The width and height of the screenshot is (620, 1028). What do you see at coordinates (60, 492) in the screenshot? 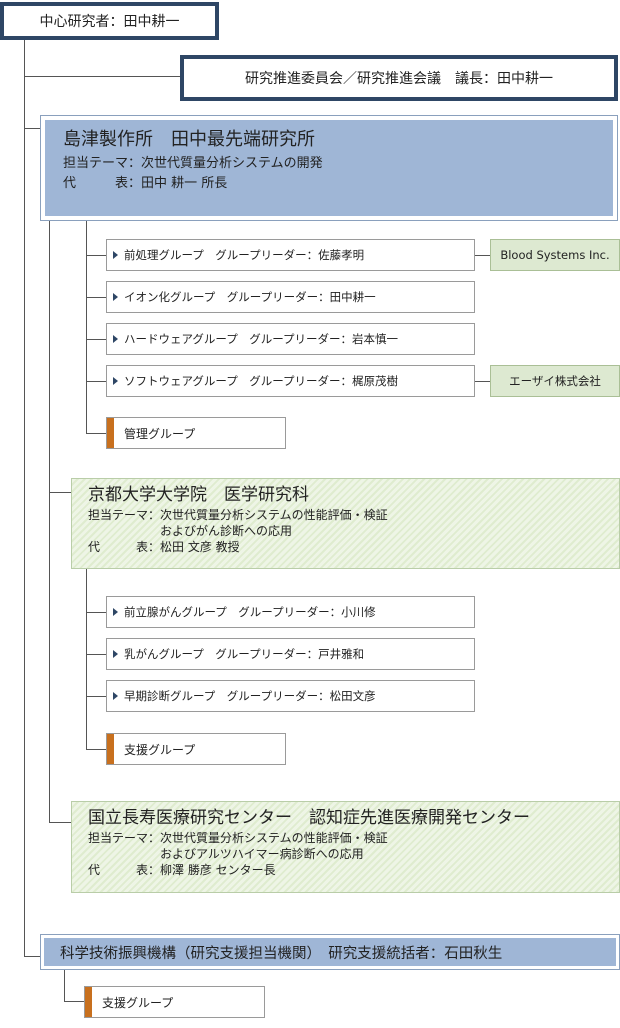
I see `kyoto-connector` at bounding box center [60, 492].